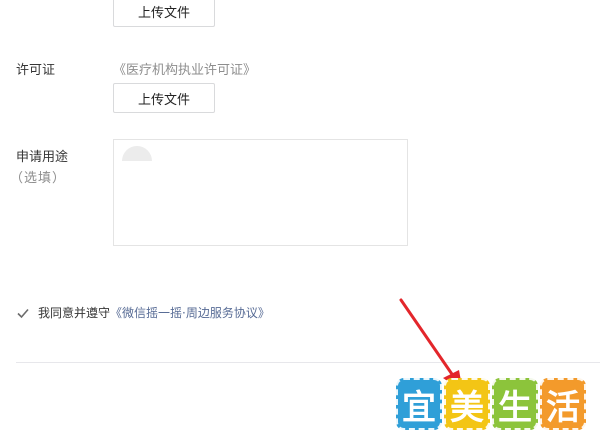 The width and height of the screenshot is (600, 445). I want to click on agreement-text: 我同意并遵守, so click(74, 313).